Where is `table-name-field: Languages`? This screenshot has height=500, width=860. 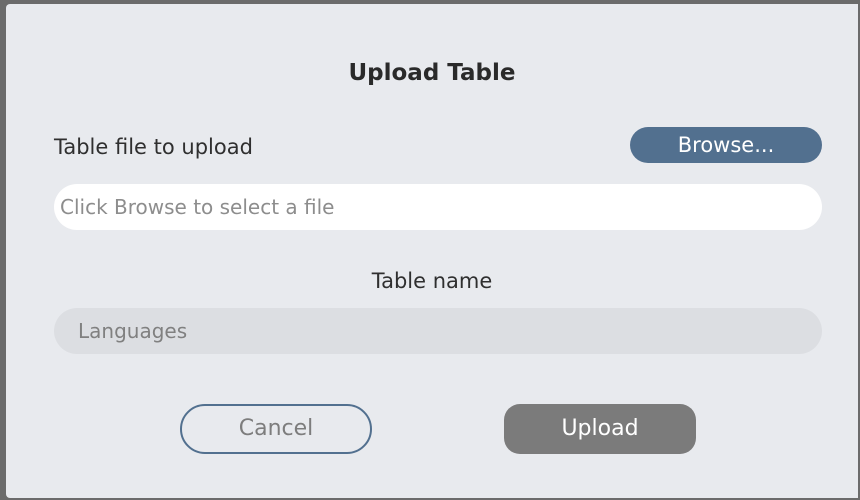 table-name-field: Languages is located at coordinates (438, 331).